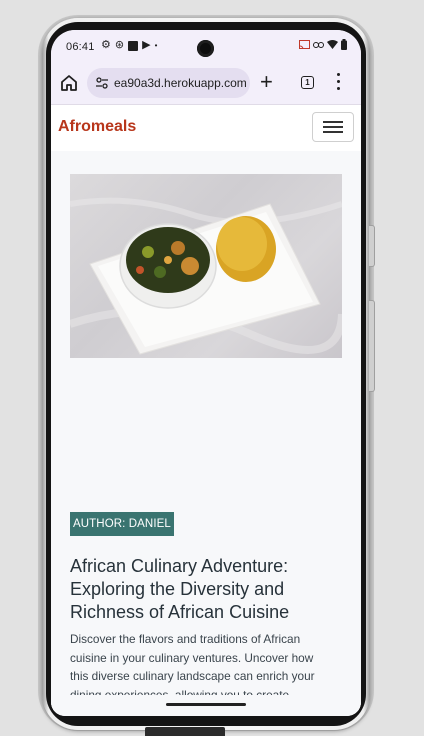  Describe the element at coordinates (339, 83) in the screenshot. I see `more-menu-icon` at that location.